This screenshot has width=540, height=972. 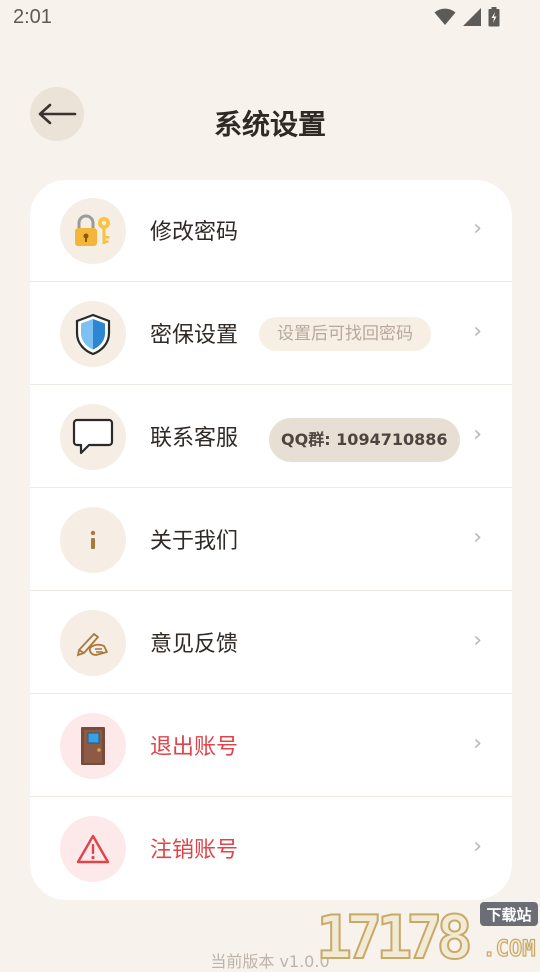 What do you see at coordinates (269, 124) in the screenshot?
I see `page-title: 系统设置` at bounding box center [269, 124].